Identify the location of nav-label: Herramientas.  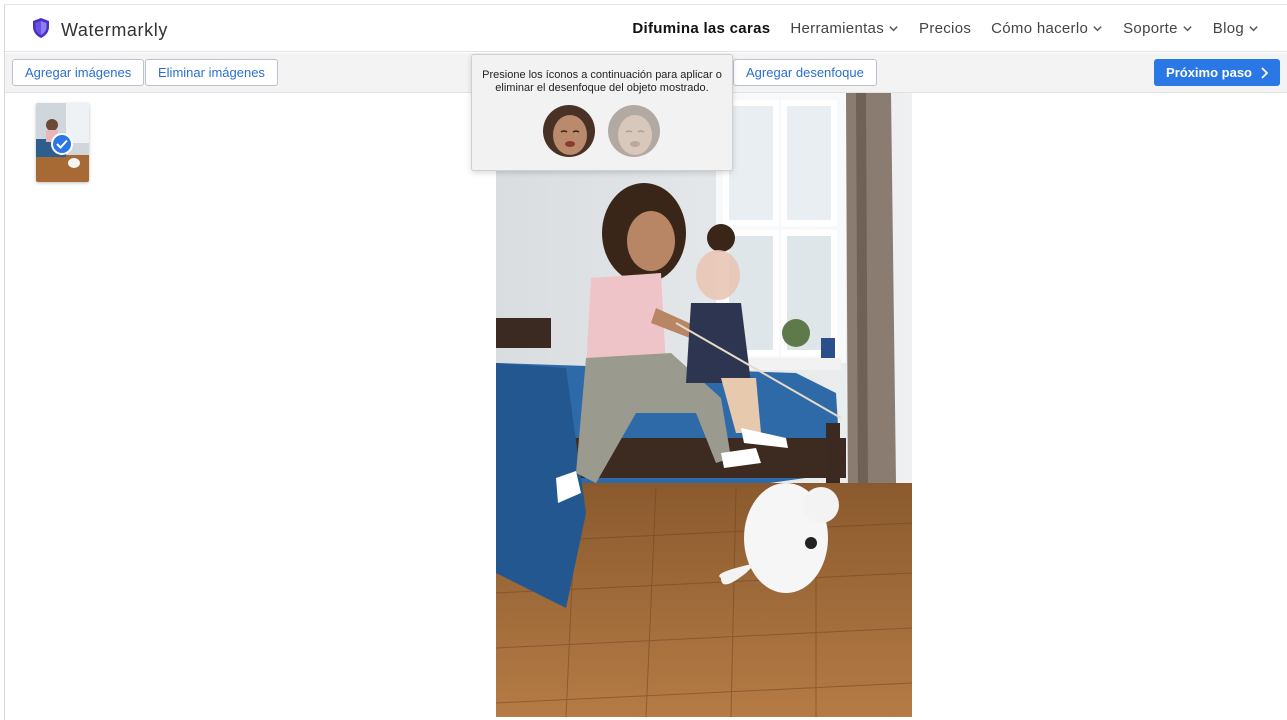
(837, 28).